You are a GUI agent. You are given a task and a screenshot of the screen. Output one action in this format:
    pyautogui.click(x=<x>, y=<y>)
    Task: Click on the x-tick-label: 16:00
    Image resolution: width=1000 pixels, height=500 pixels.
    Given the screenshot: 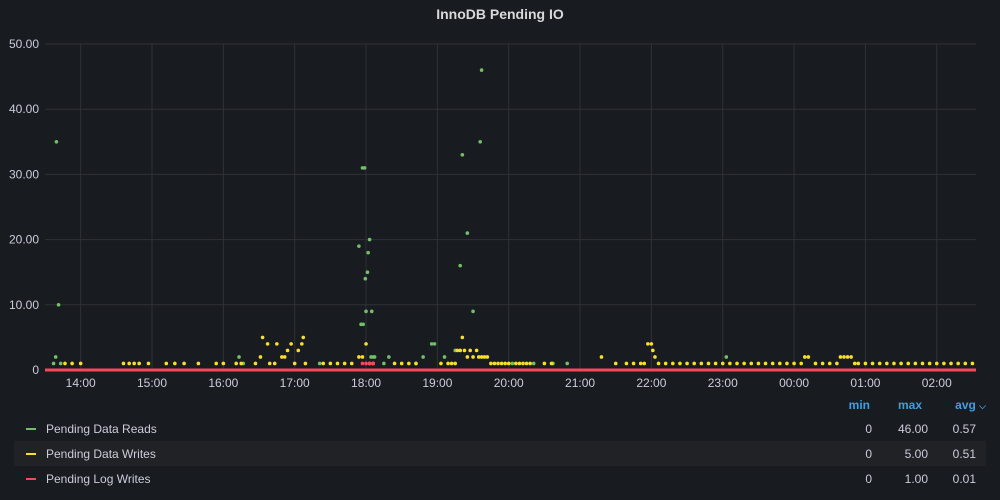 What is the action you would take?
    pyautogui.click(x=223, y=383)
    